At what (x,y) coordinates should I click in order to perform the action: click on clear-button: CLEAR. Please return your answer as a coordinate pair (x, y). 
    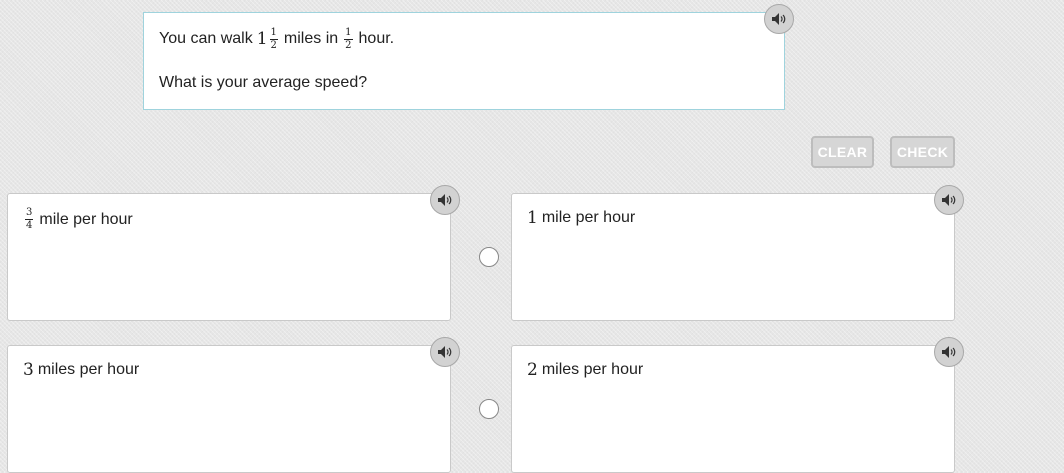
    Looking at the image, I should click on (842, 152).